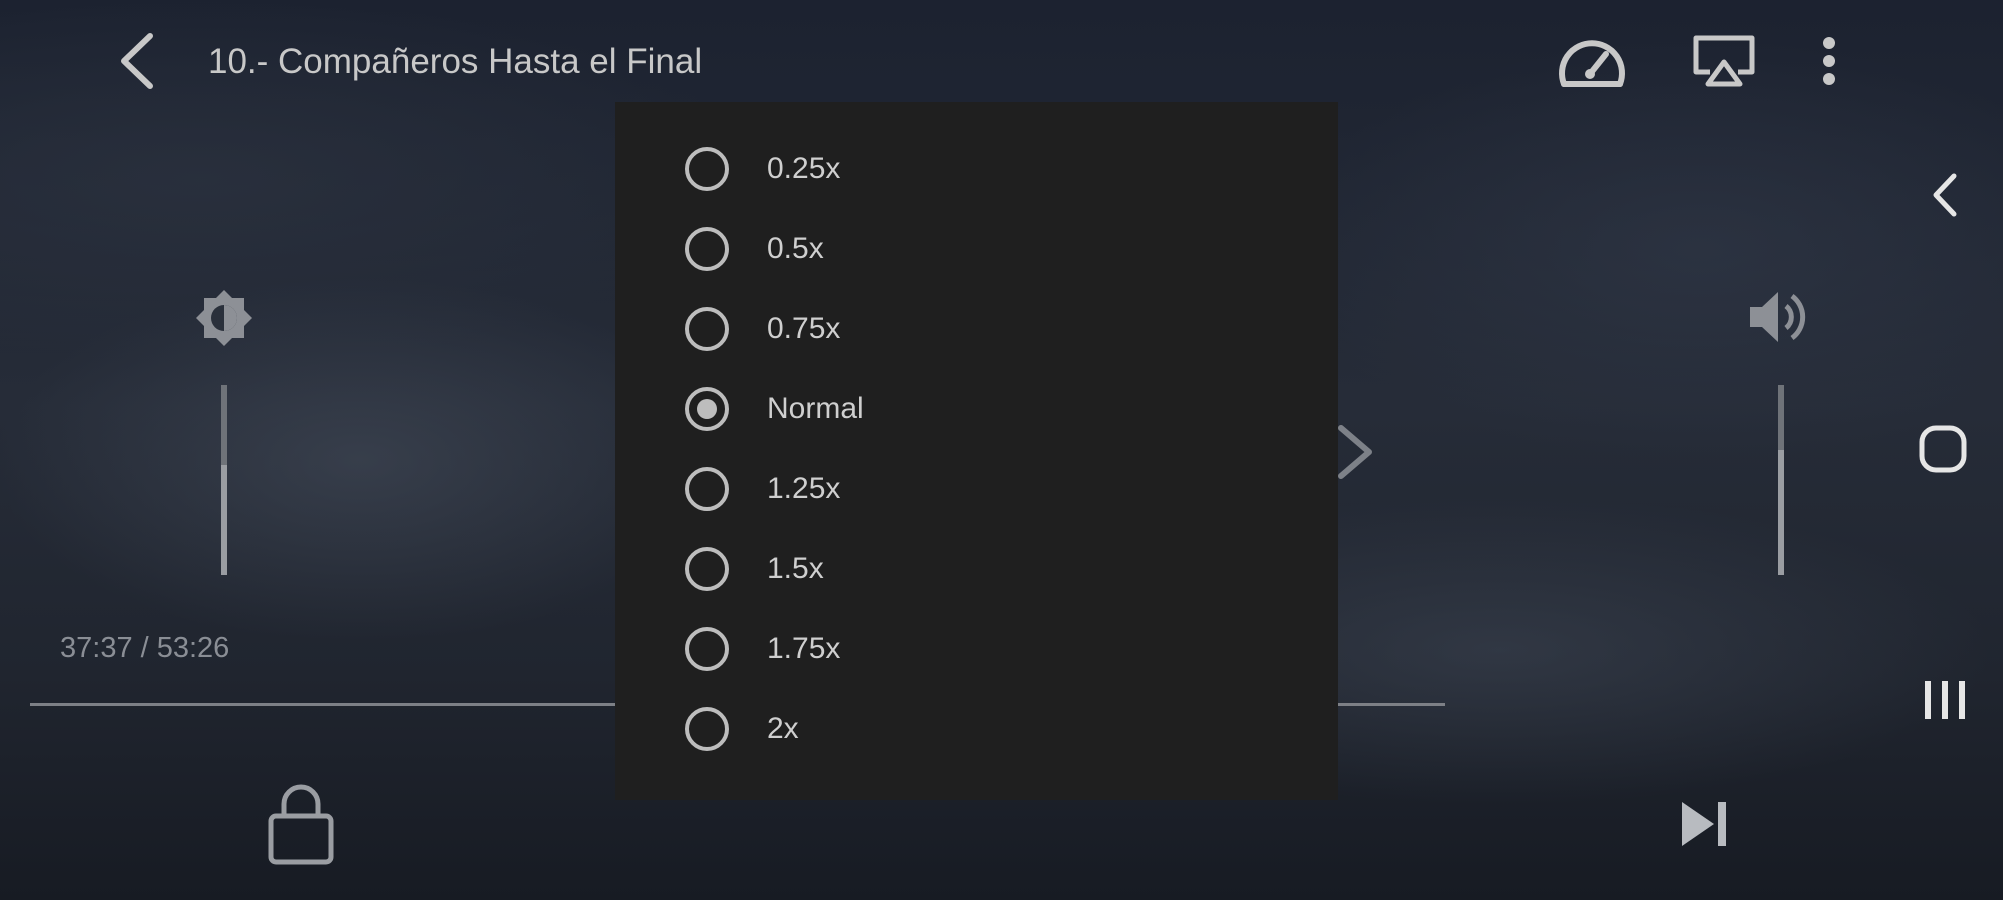  Describe the element at coordinates (1945, 195) in the screenshot. I see `nav-back-icon` at that location.